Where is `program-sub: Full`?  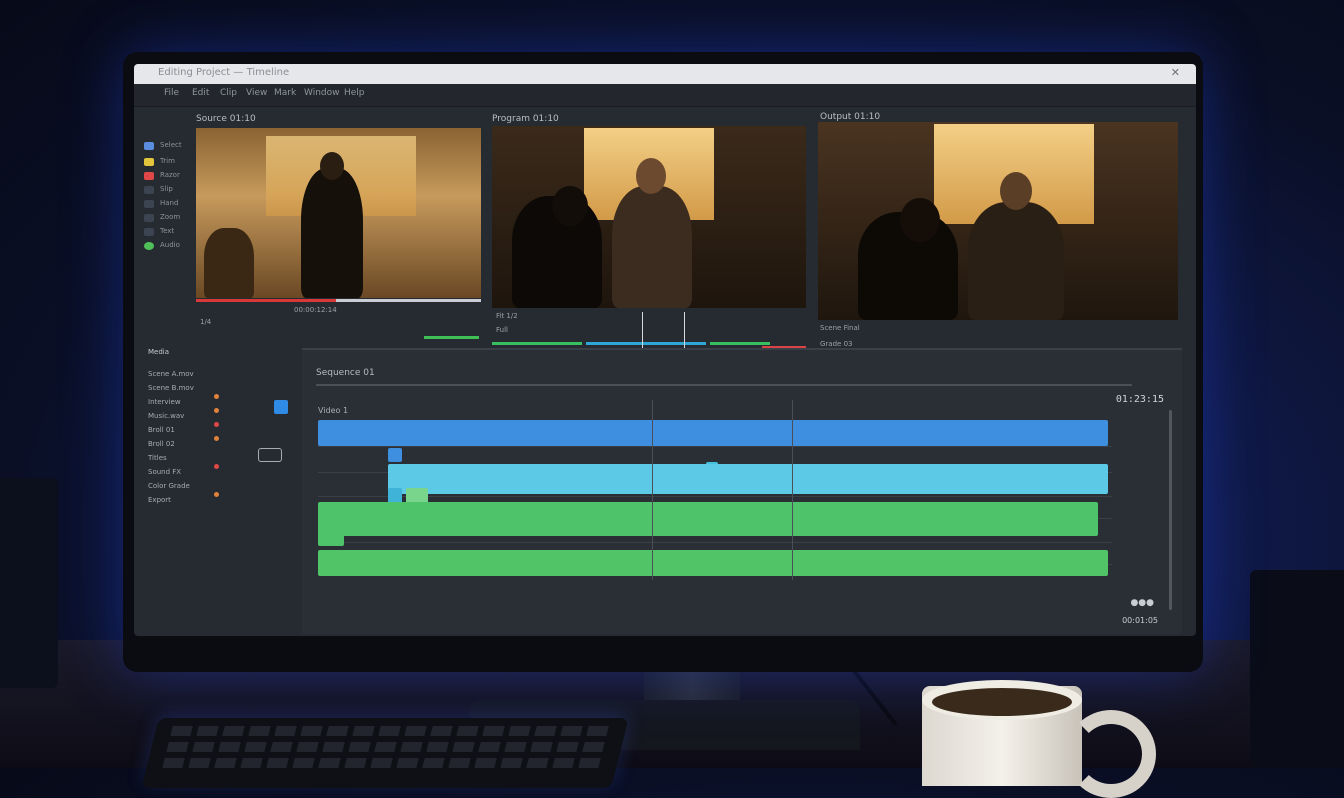 program-sub: Full is located at coordinates (502, 330).